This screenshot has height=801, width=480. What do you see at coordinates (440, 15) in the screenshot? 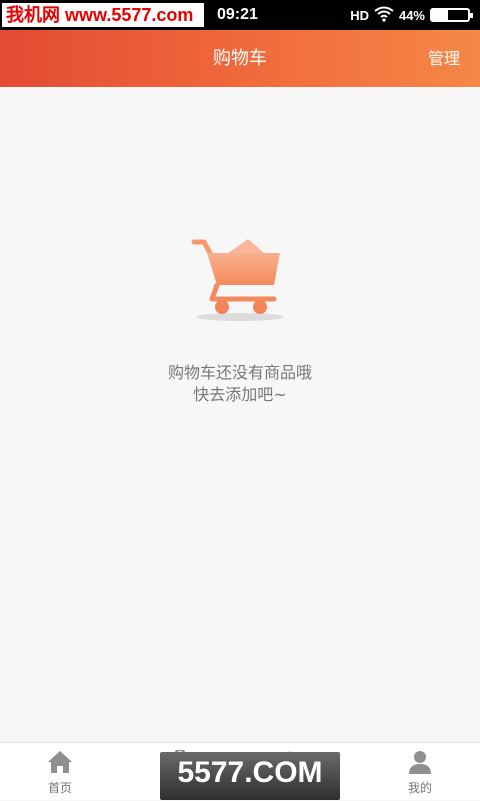
I see `battery-level` at bounding box center [440, 15].